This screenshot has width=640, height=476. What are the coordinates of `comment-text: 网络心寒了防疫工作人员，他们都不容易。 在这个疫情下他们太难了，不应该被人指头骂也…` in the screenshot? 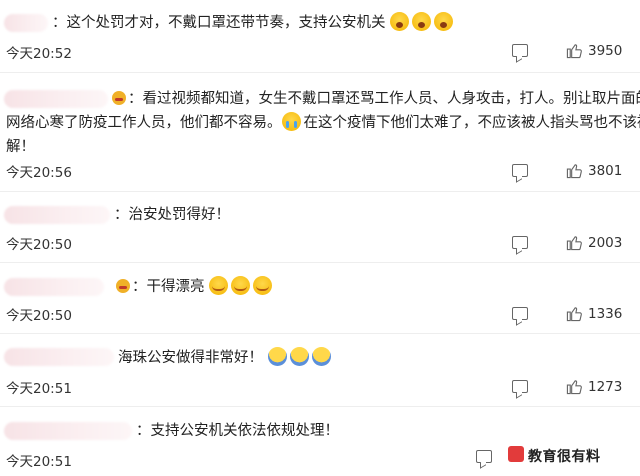 It's located at (323, 123).